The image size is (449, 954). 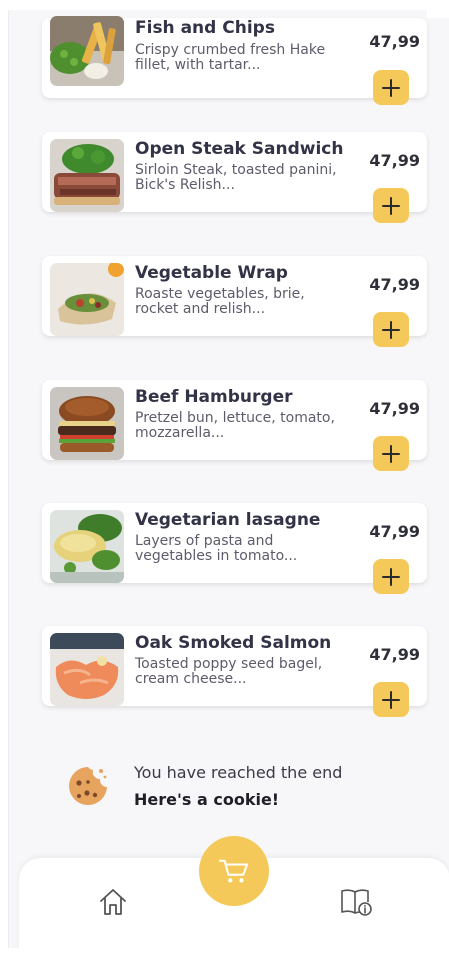 I want to click on vegetarian-lasagne-image, so click(x=87, y=546).